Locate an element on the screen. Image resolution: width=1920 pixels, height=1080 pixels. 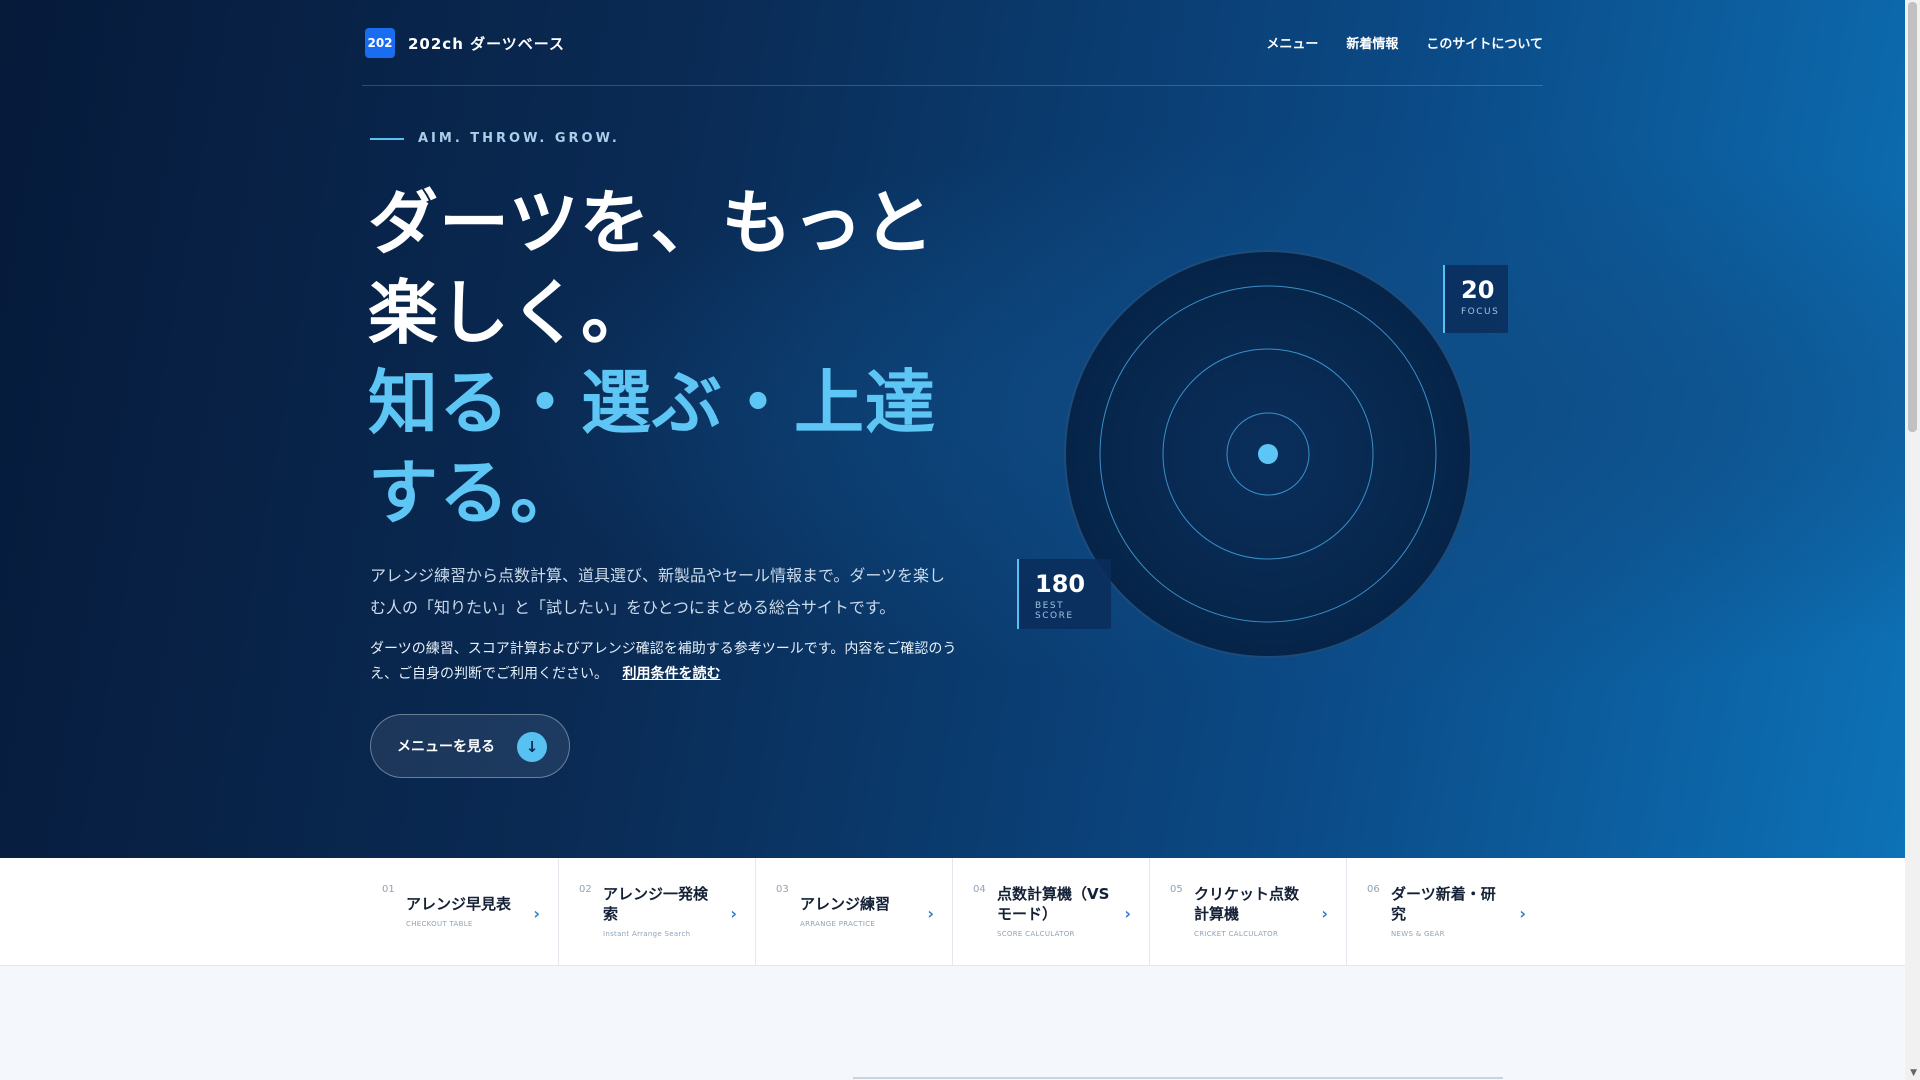
feature-title: アレンジ早見表 is located at coordinates (459, 904).